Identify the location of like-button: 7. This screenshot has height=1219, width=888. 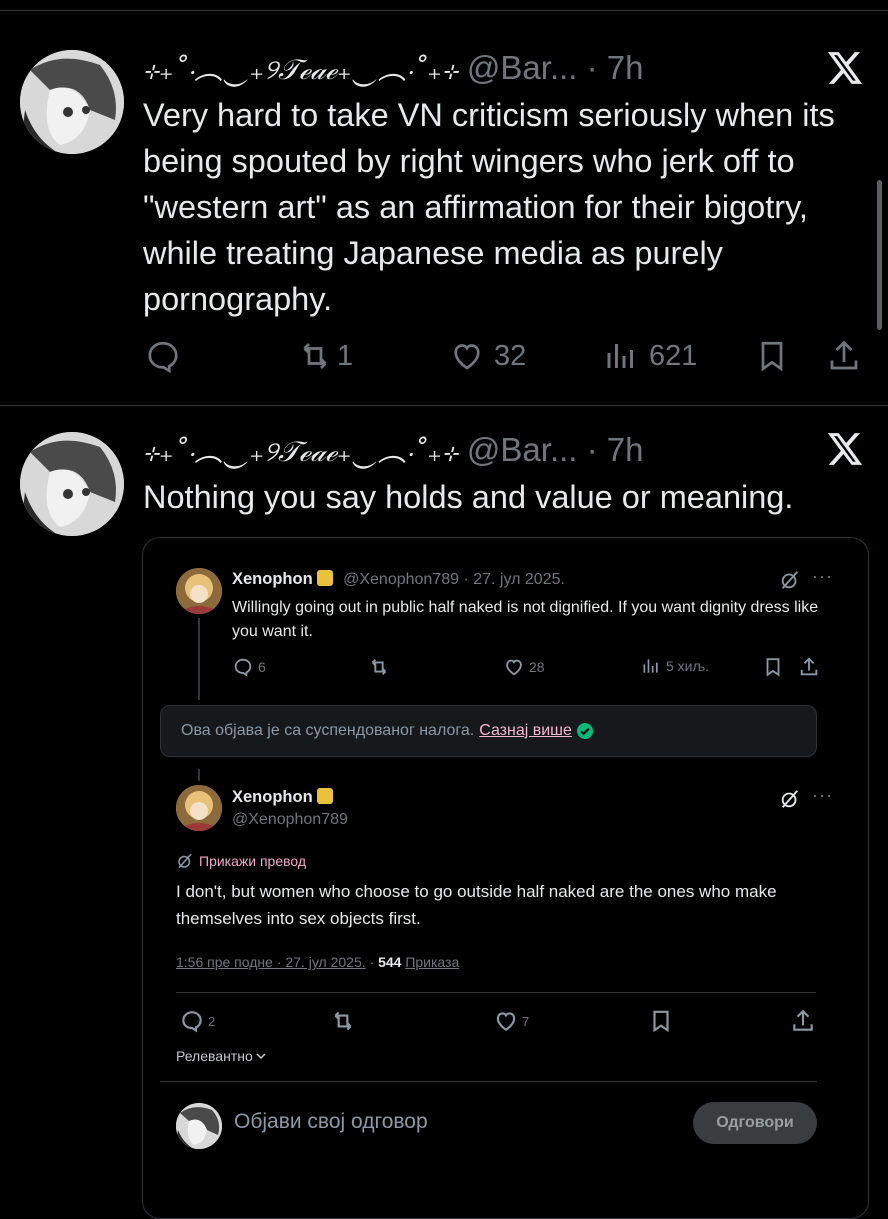
(511, 1021).